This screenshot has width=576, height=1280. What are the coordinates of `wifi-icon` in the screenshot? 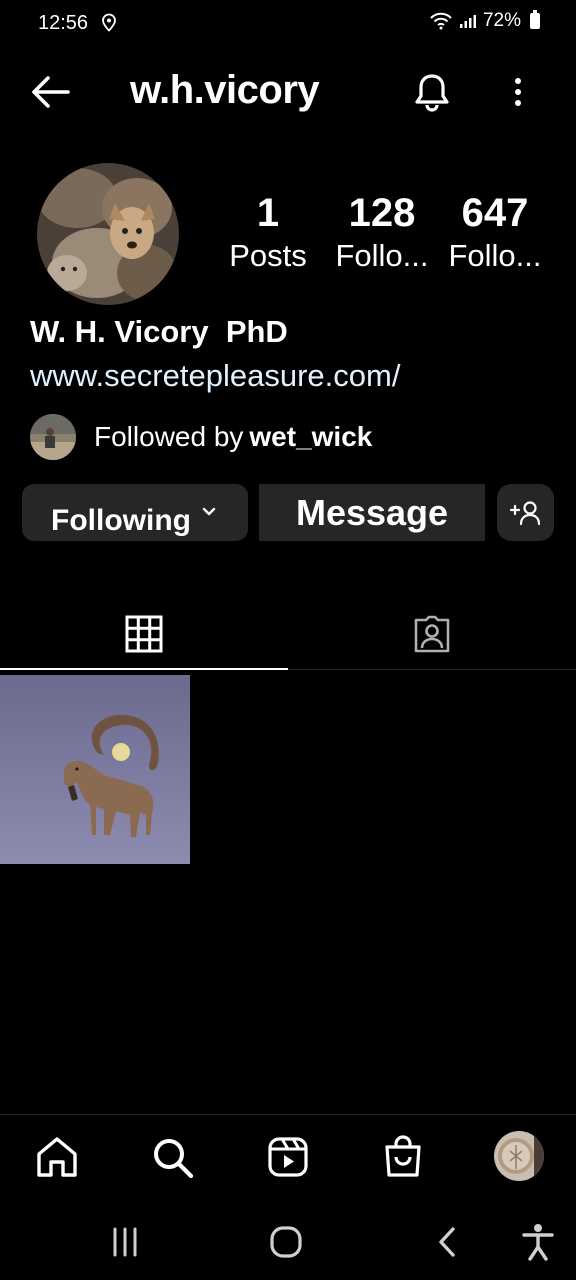 It's located at (441, 21).